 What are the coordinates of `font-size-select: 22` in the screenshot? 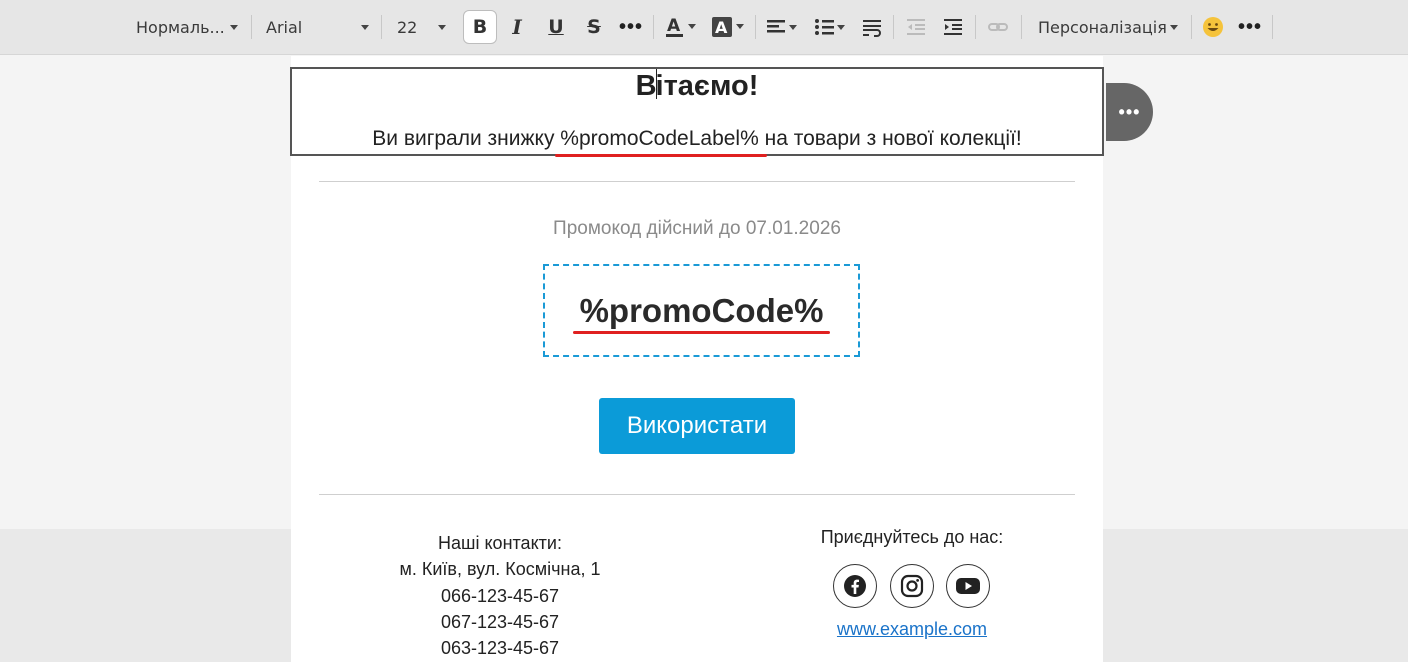 It's located at (407, 27).